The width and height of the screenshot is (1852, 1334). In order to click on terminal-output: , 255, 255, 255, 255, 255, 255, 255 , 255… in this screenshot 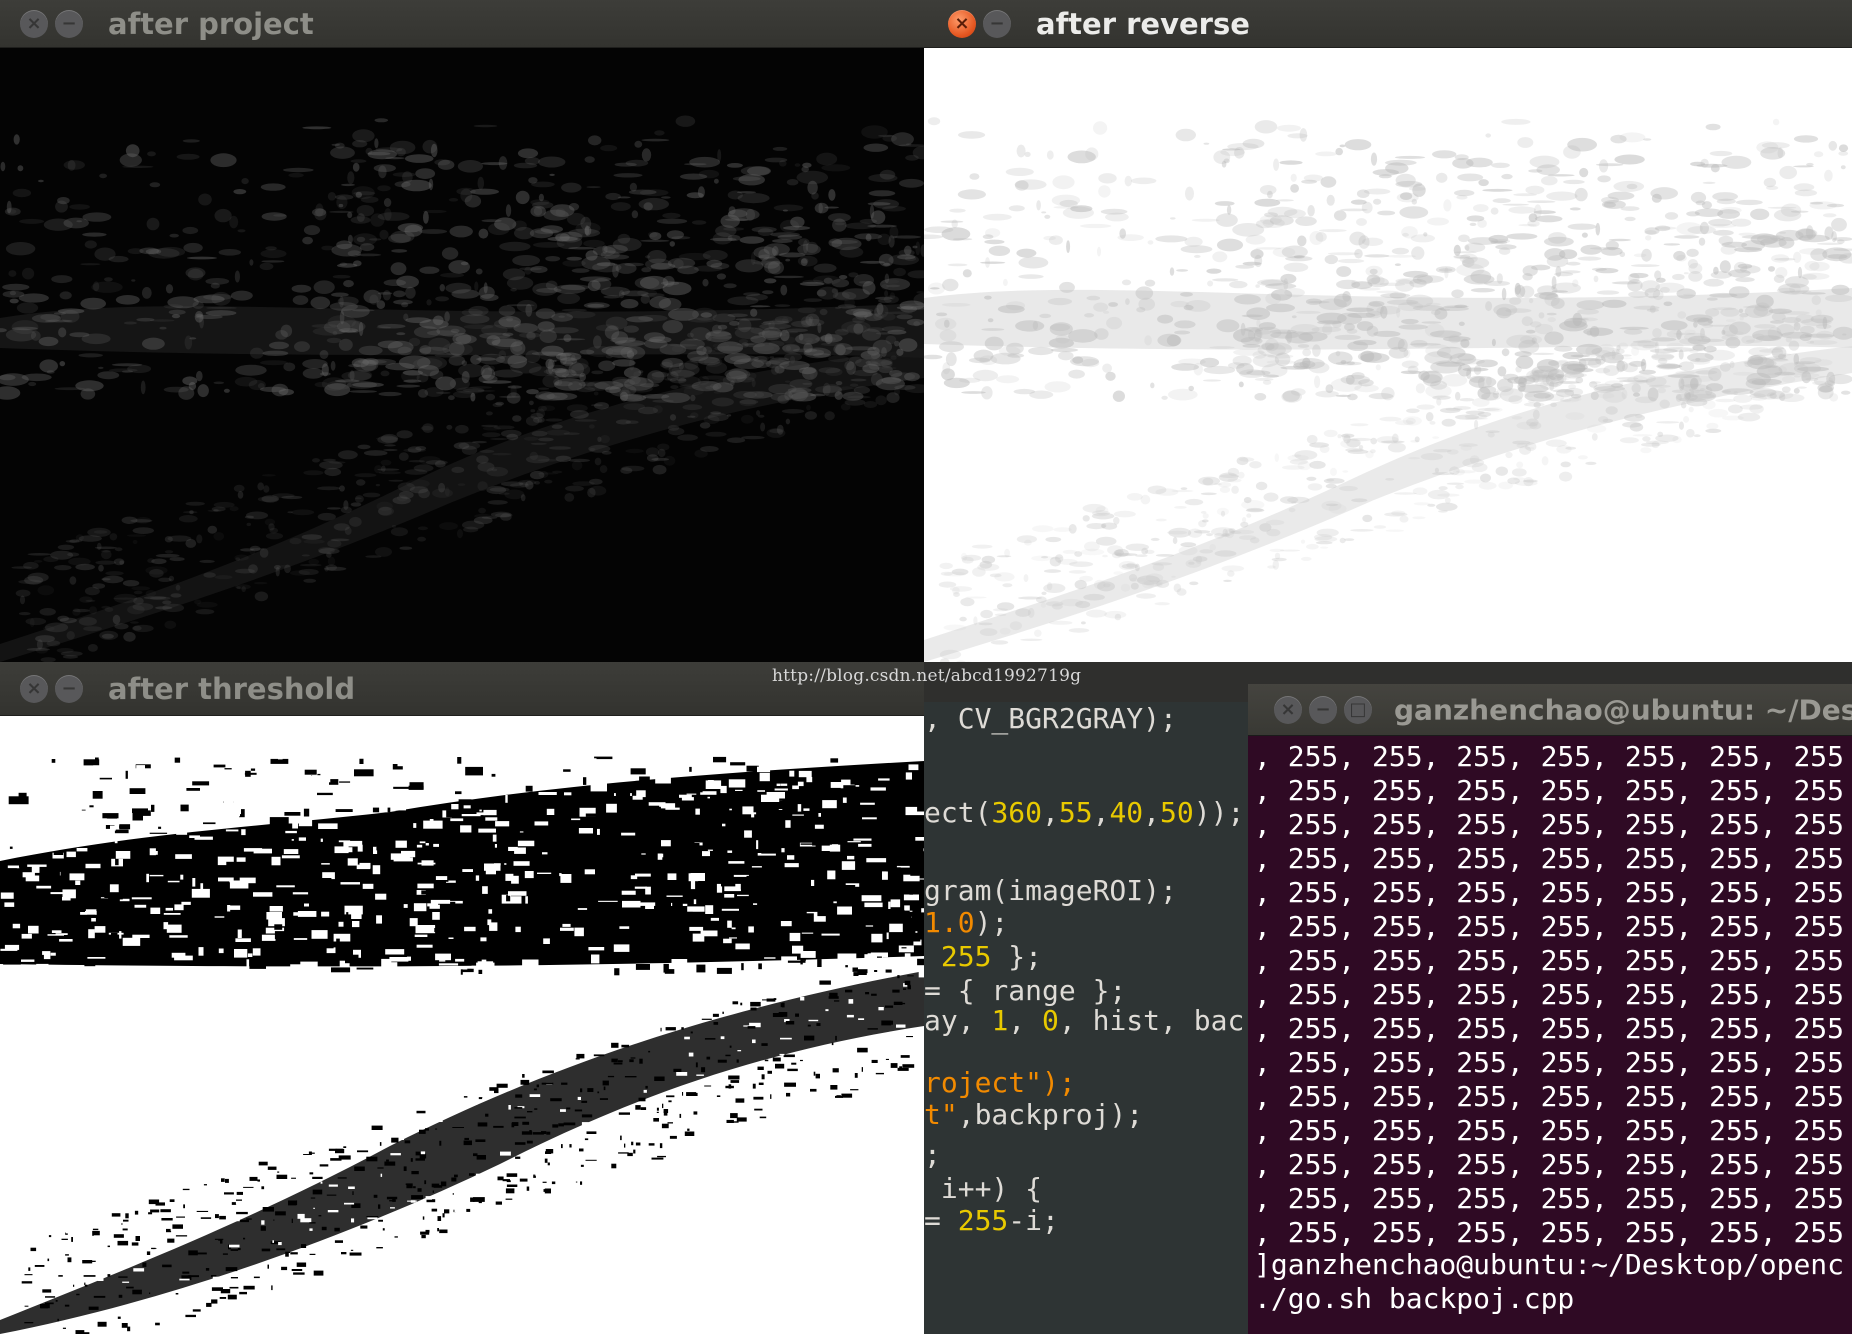, I will do `click(1550, 1035)`.